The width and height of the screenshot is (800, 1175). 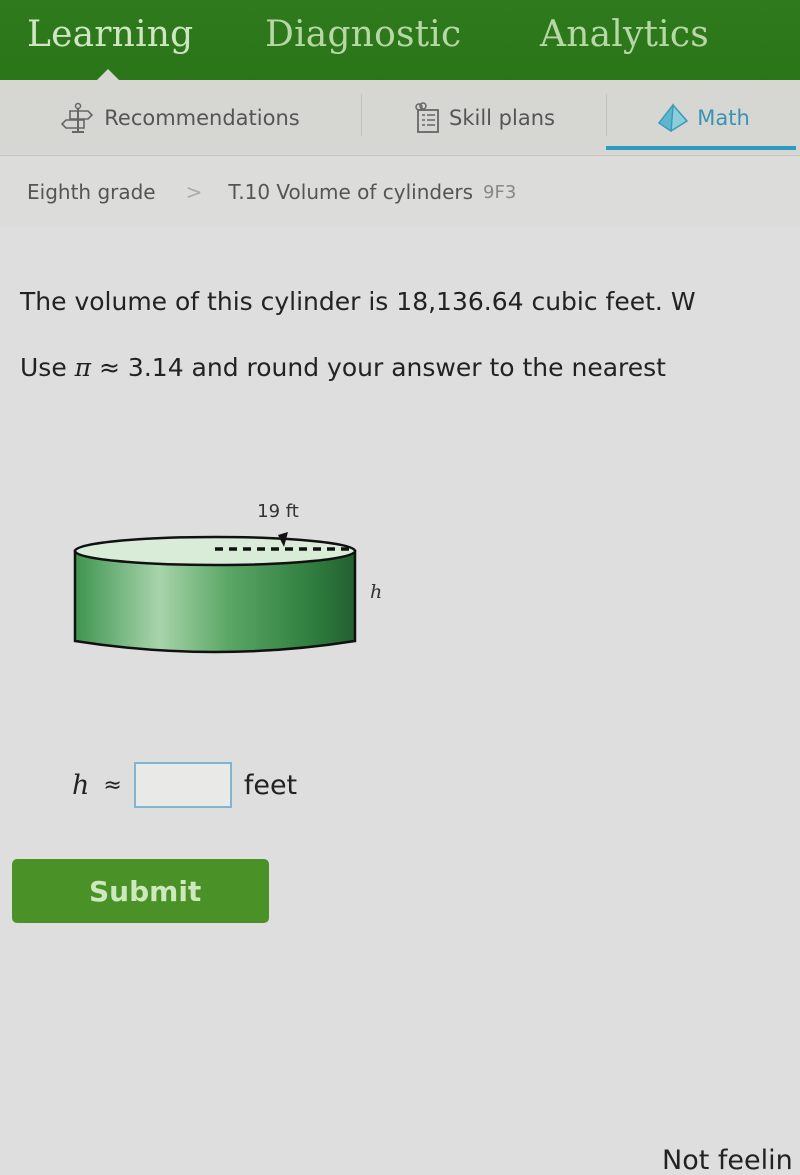 What do you see at coordinates (363, 34) in the screenshot?
I see `nav-item-diagnostic: Diagnostic` at bounding box center [363, 34].